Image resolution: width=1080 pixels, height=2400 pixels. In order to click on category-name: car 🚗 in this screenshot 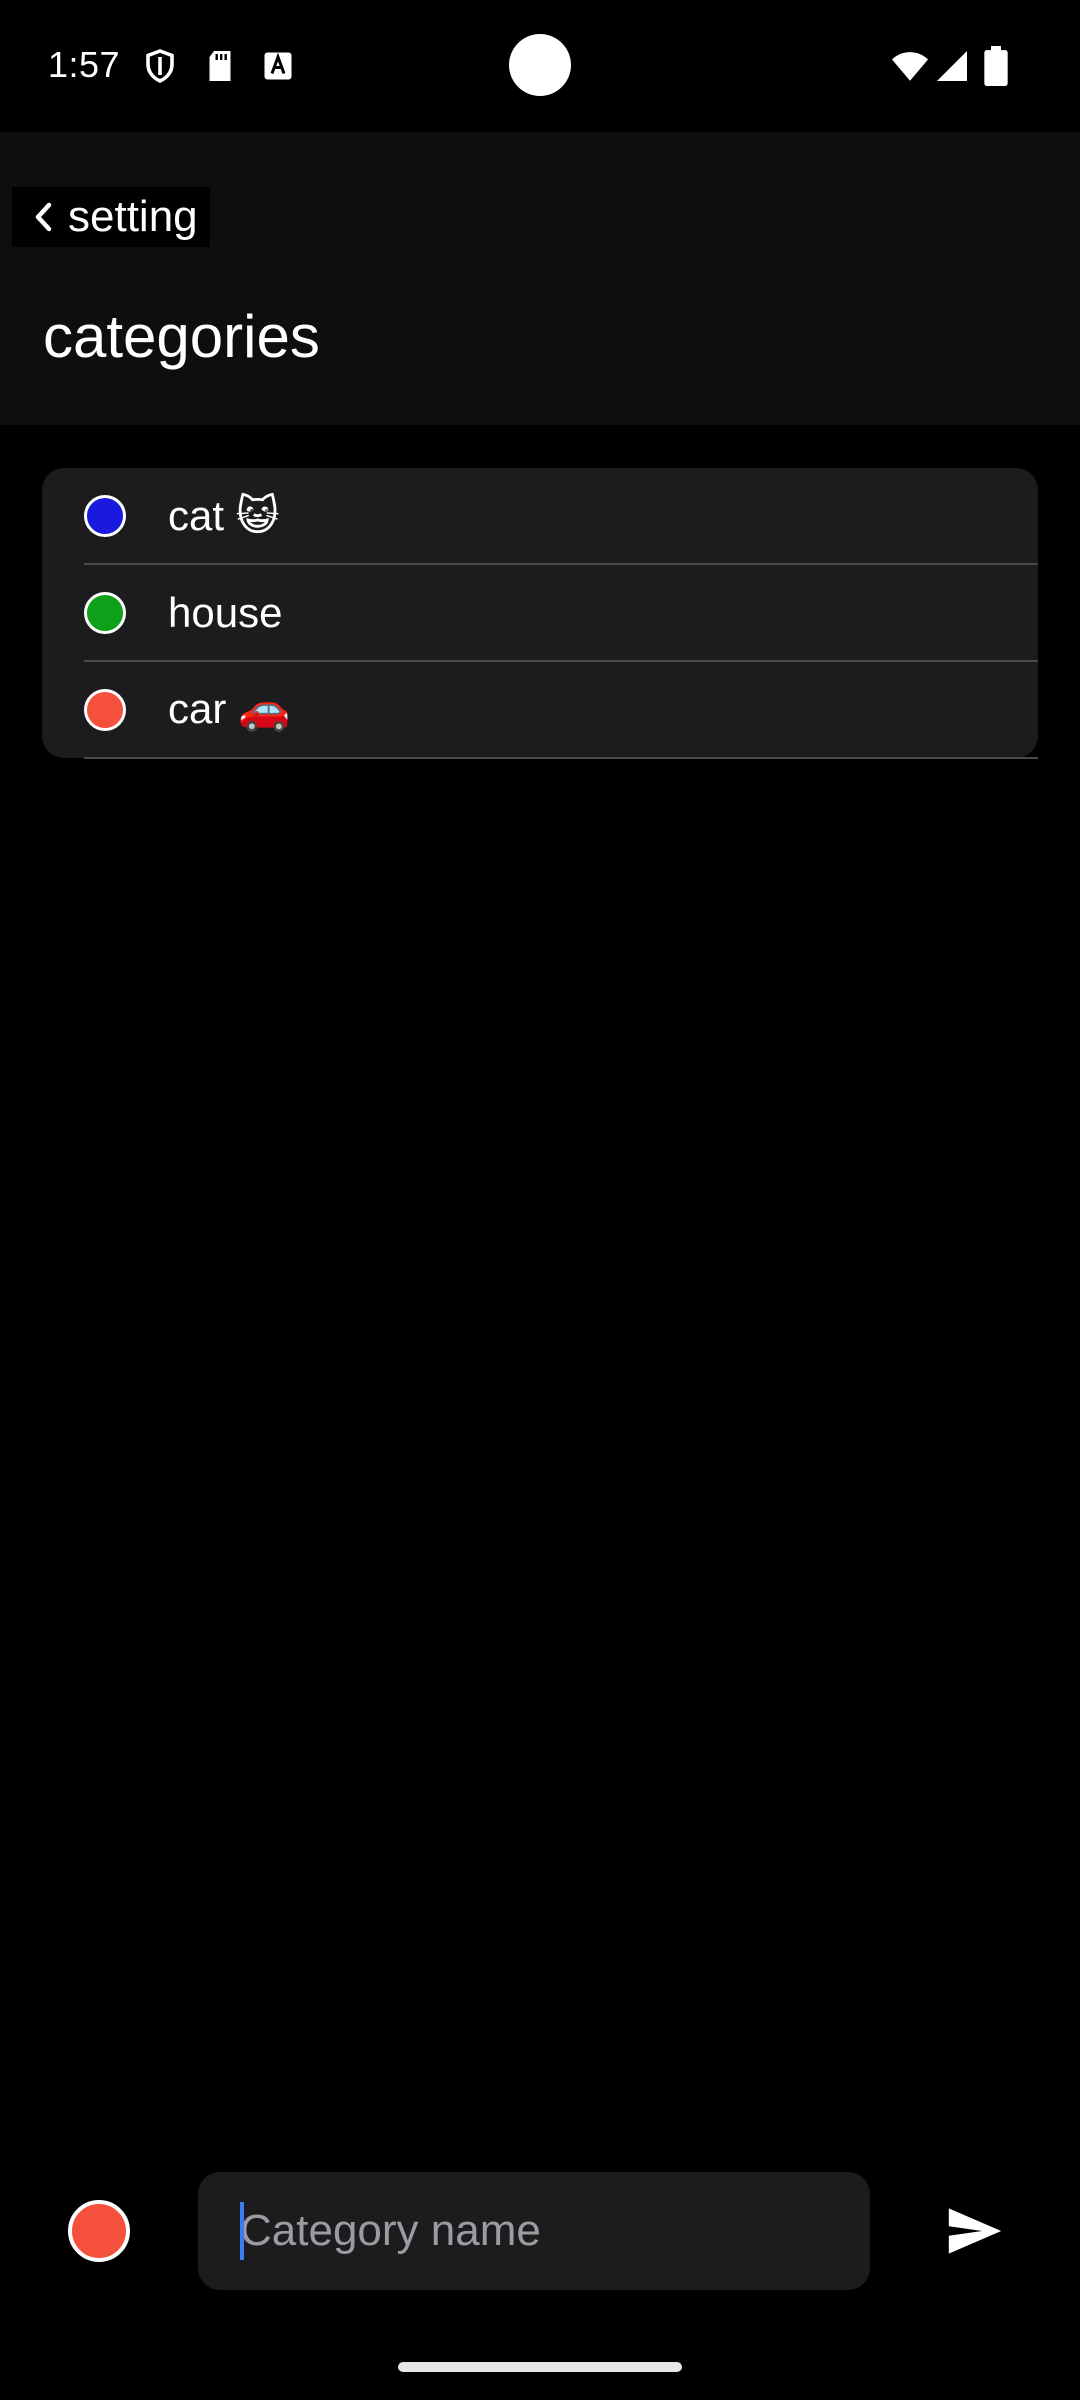, I will do `click(229, 708)`.